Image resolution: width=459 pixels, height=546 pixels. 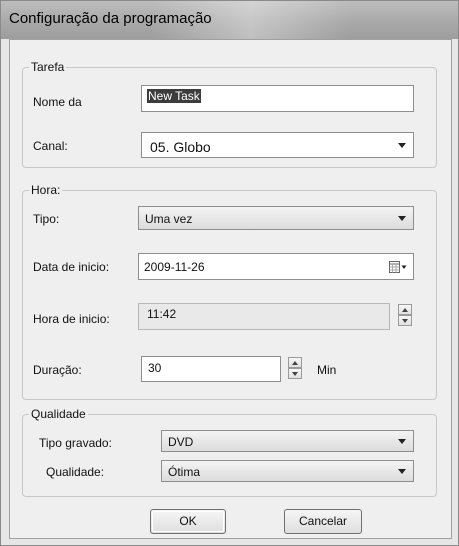 What do you see at coordinates (264, 316) in the screenshot?
I see `start-time-input: 11:42` at bounding box center [264, 316].